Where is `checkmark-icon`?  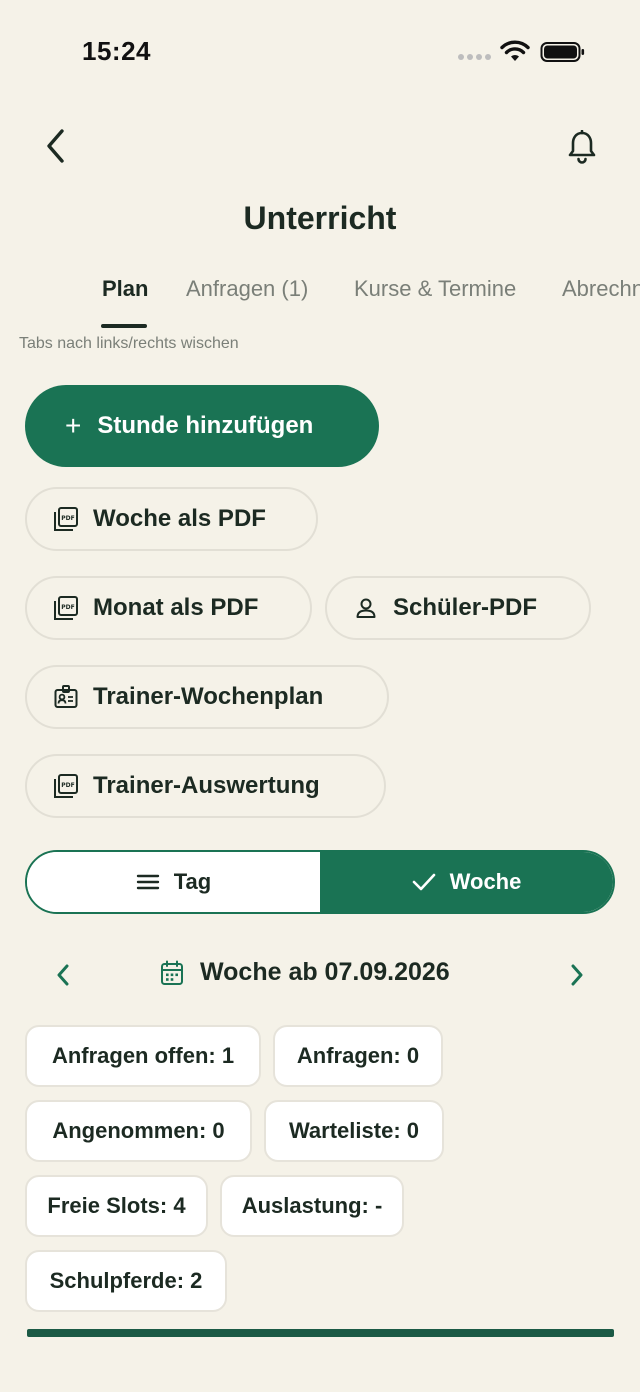
checkmark-icon is located at coordinates (424, 882).